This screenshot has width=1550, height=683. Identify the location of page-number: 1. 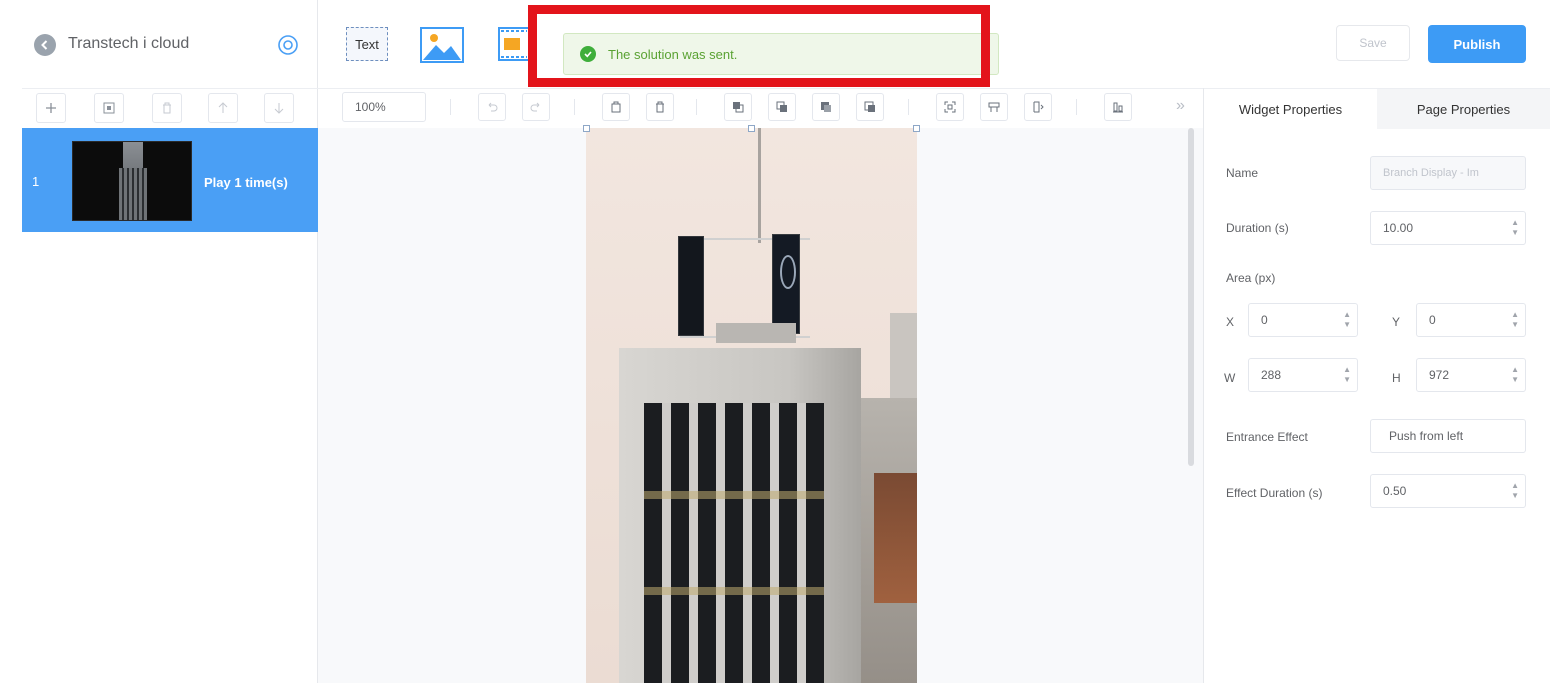
(36, 181).